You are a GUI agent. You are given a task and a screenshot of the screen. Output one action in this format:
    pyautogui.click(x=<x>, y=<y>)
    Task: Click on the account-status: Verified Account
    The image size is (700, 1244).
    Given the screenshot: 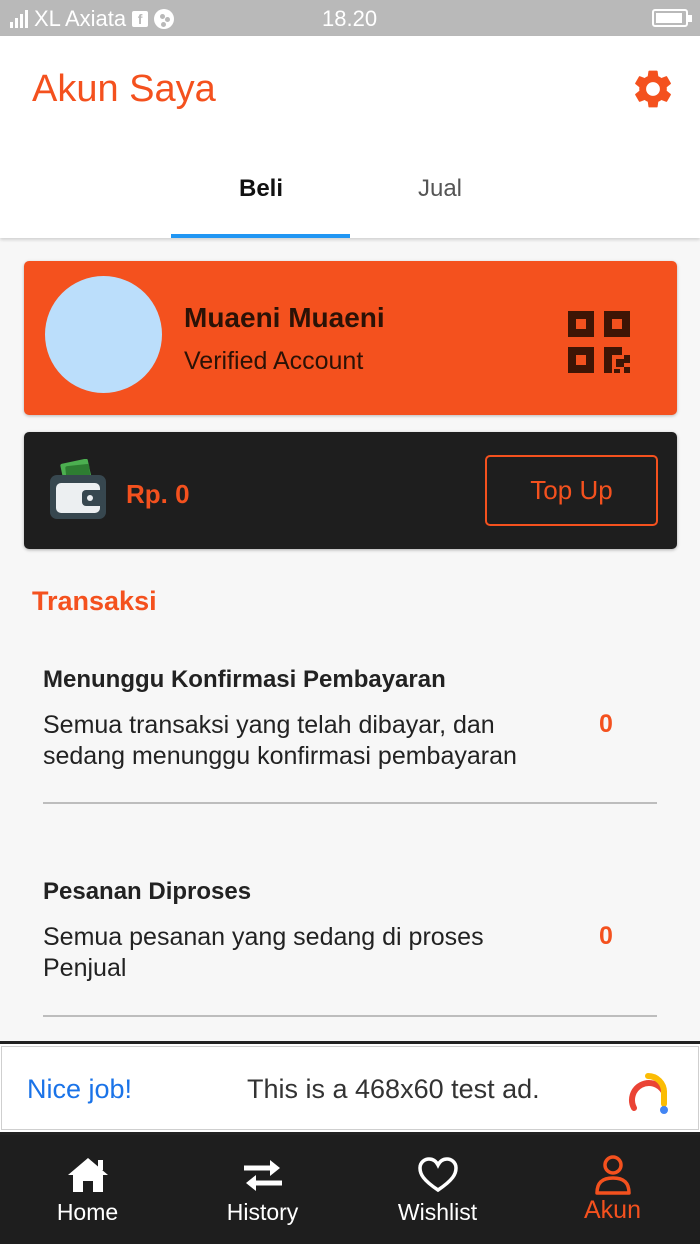 What is the action you would take?
    pyautogui.click(x=274, y=361)
    